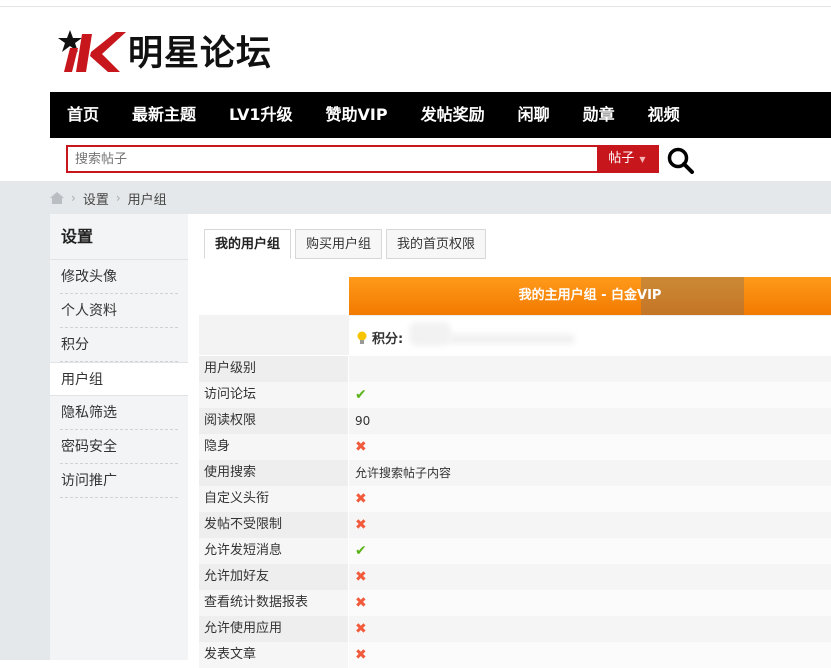  I want to click on breadcrumb-item-usergroup: 用户组, so click(147, 198).